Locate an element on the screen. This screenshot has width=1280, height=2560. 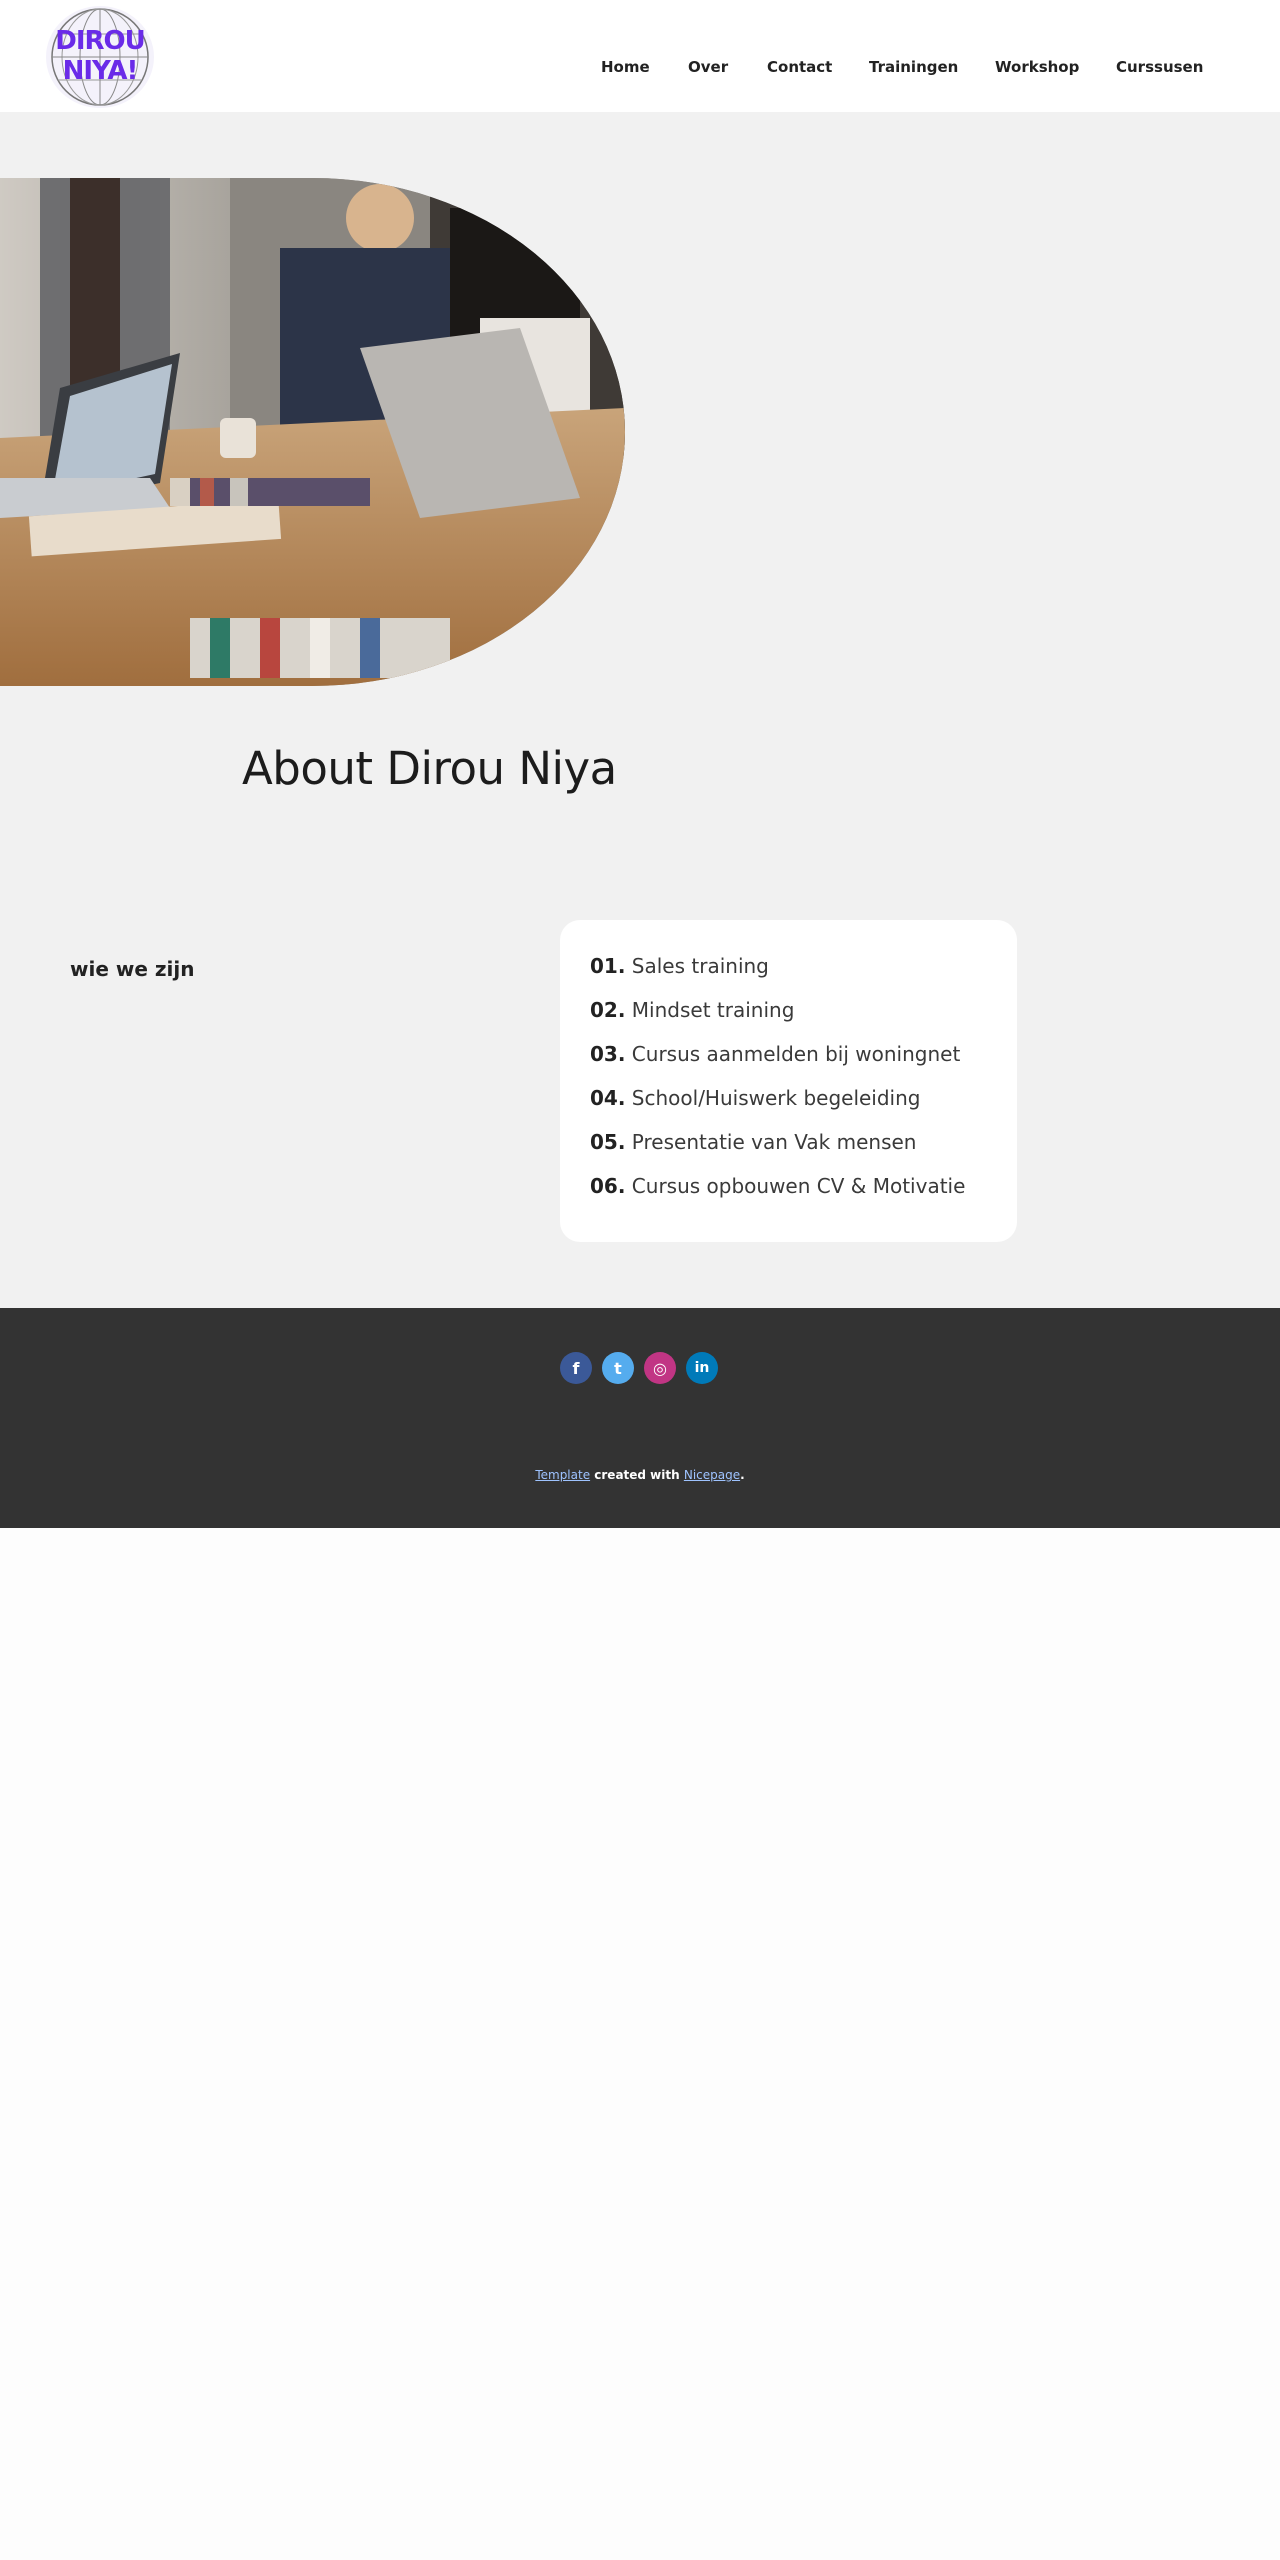
nav-home: Home is located at coordinates (625, 67).